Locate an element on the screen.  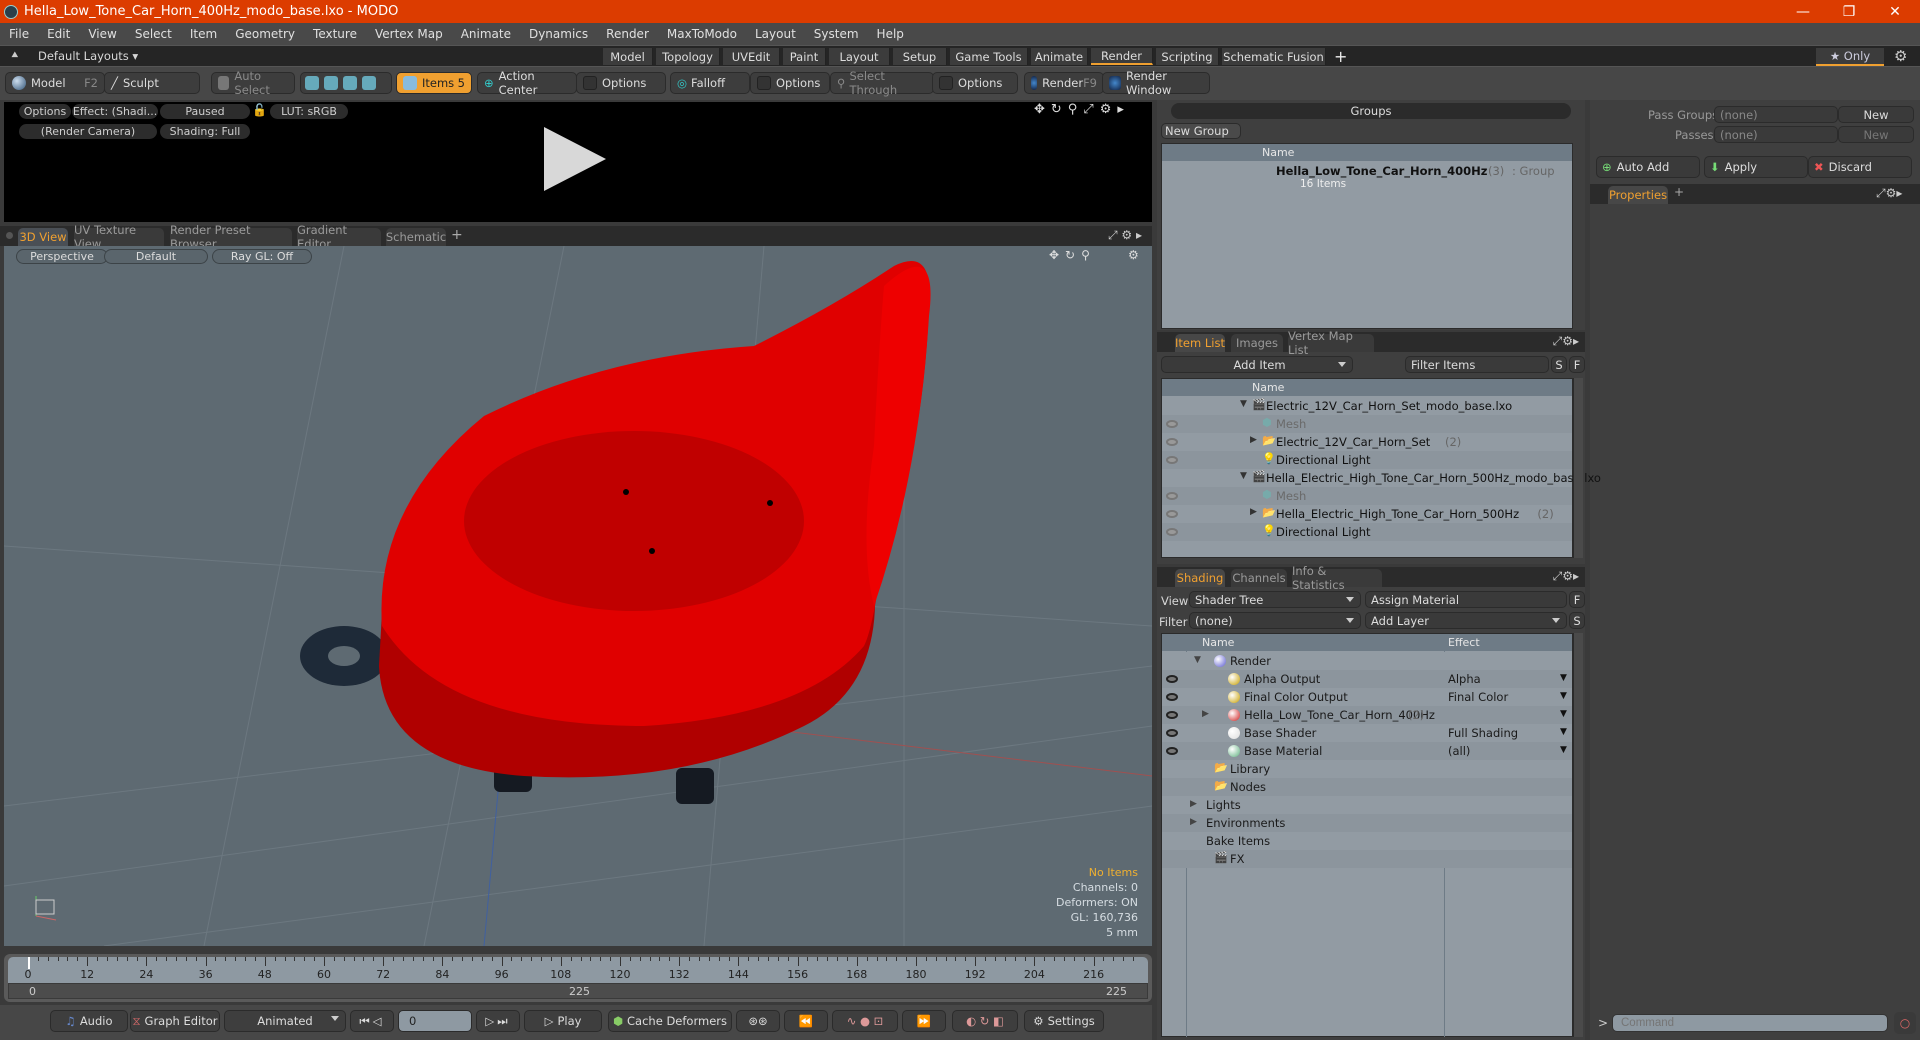
pass-groups-dropdown: (none) is located at coordinates (1776, 114).